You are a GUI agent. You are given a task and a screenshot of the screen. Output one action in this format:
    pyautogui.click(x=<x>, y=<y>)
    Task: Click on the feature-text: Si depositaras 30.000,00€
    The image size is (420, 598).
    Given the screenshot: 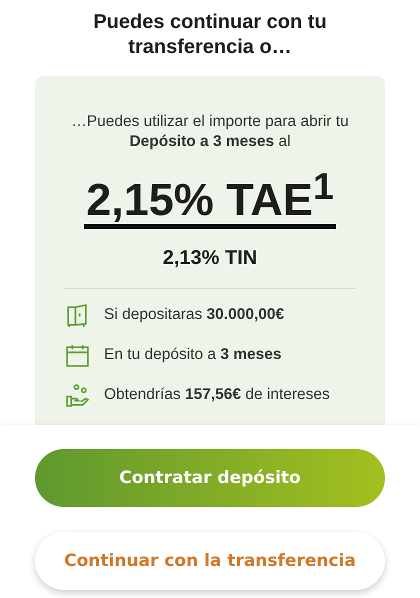 What is the action you would take?
    pyautogui.click(x=194, y=315)
    